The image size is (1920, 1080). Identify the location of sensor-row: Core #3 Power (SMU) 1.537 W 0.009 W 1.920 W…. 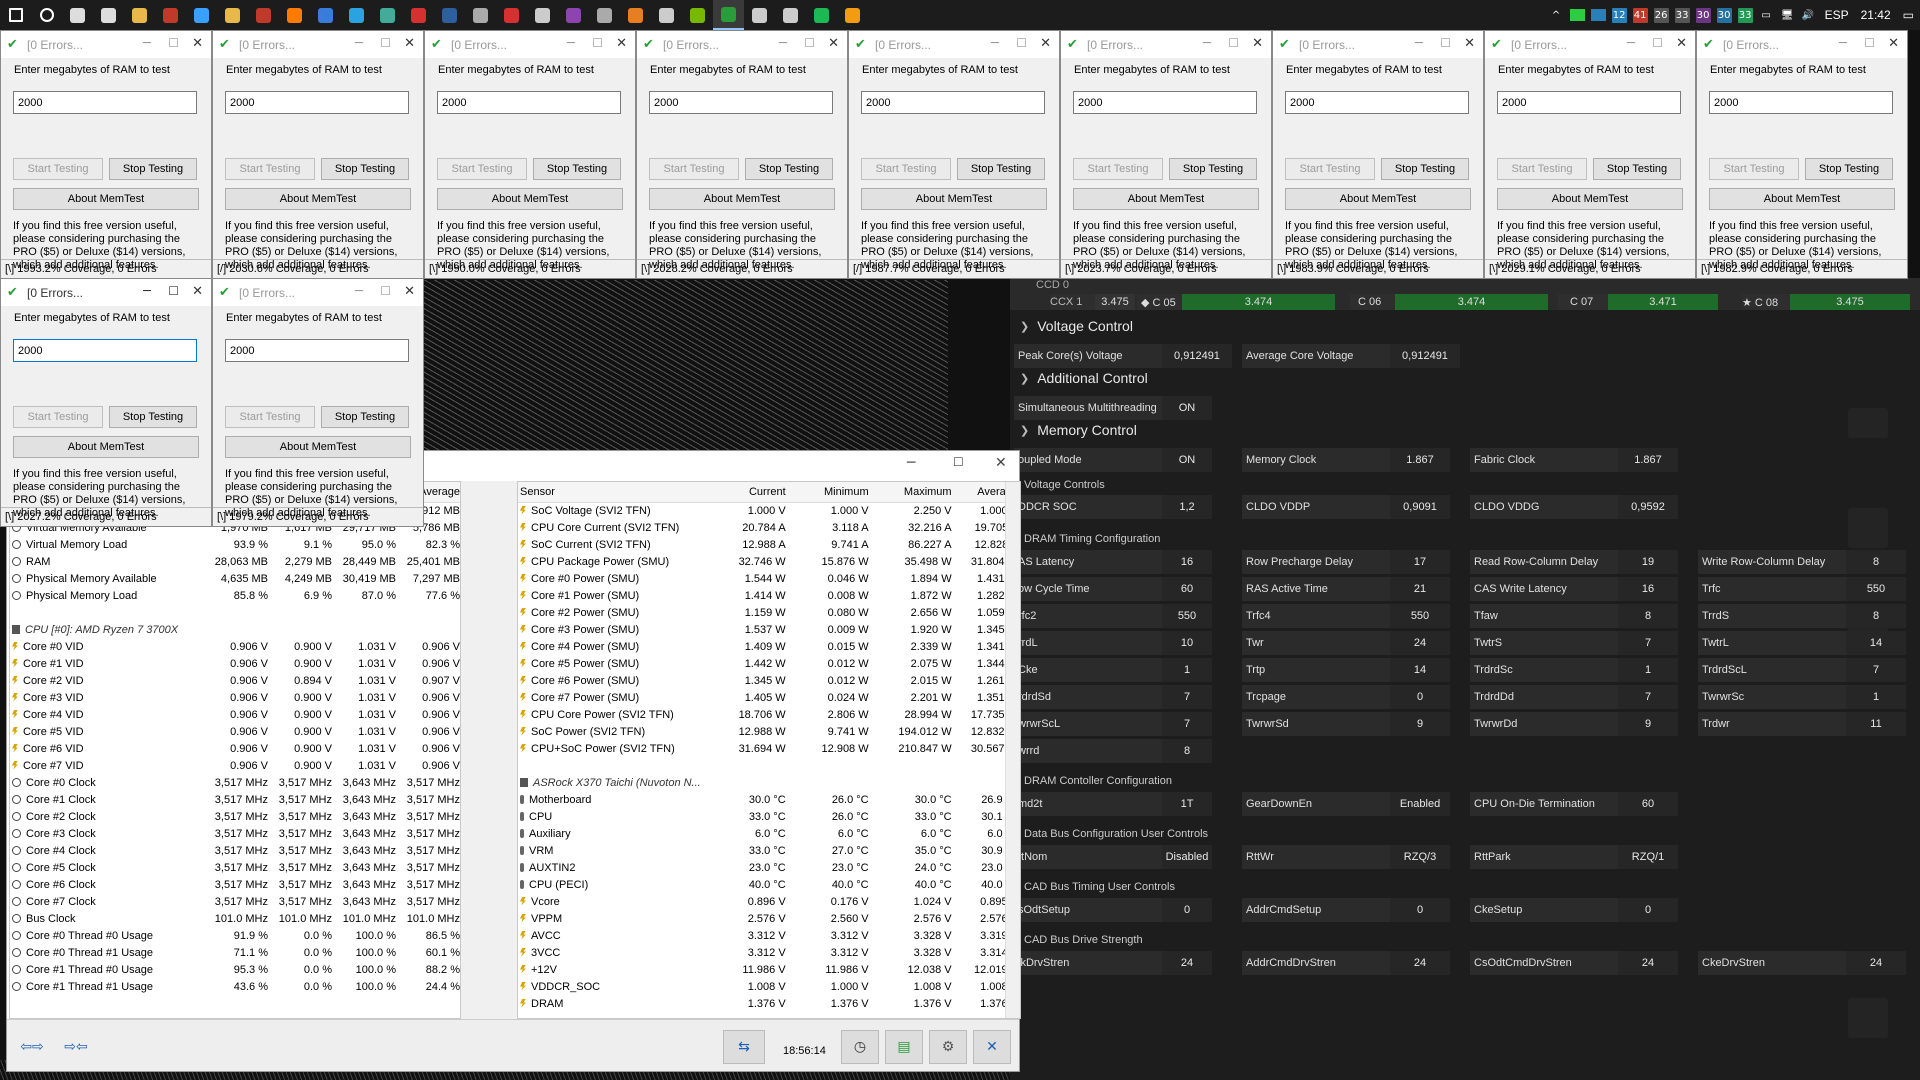
(769, 629).